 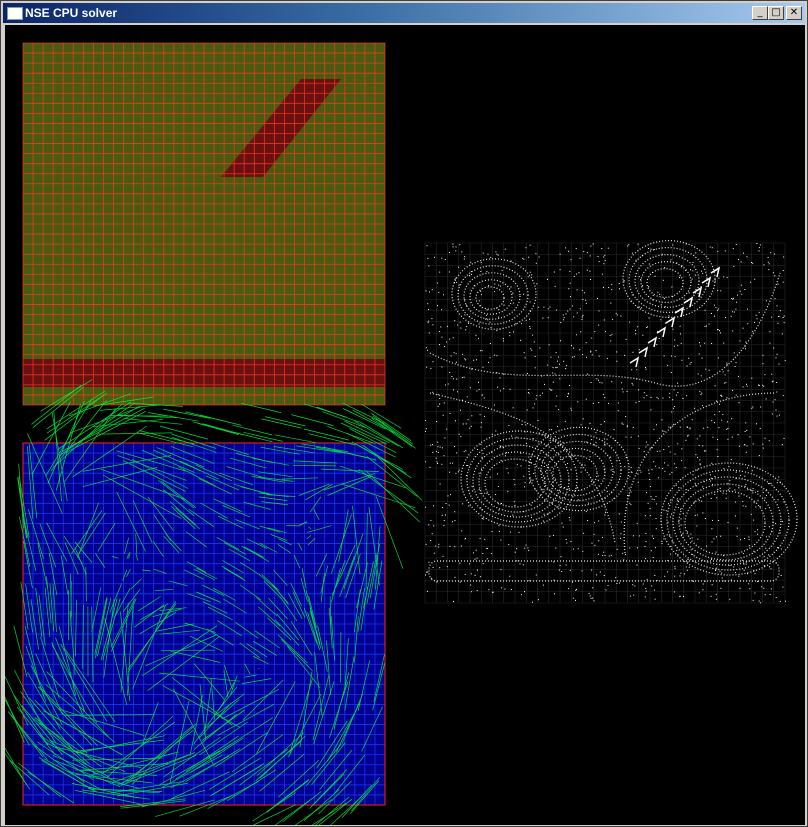 What do you see at coordinates (404, 13) in the screenshot?
I see `title-bar: NSE CPU solver _ □ ✕` at bounding box center [404, 13].